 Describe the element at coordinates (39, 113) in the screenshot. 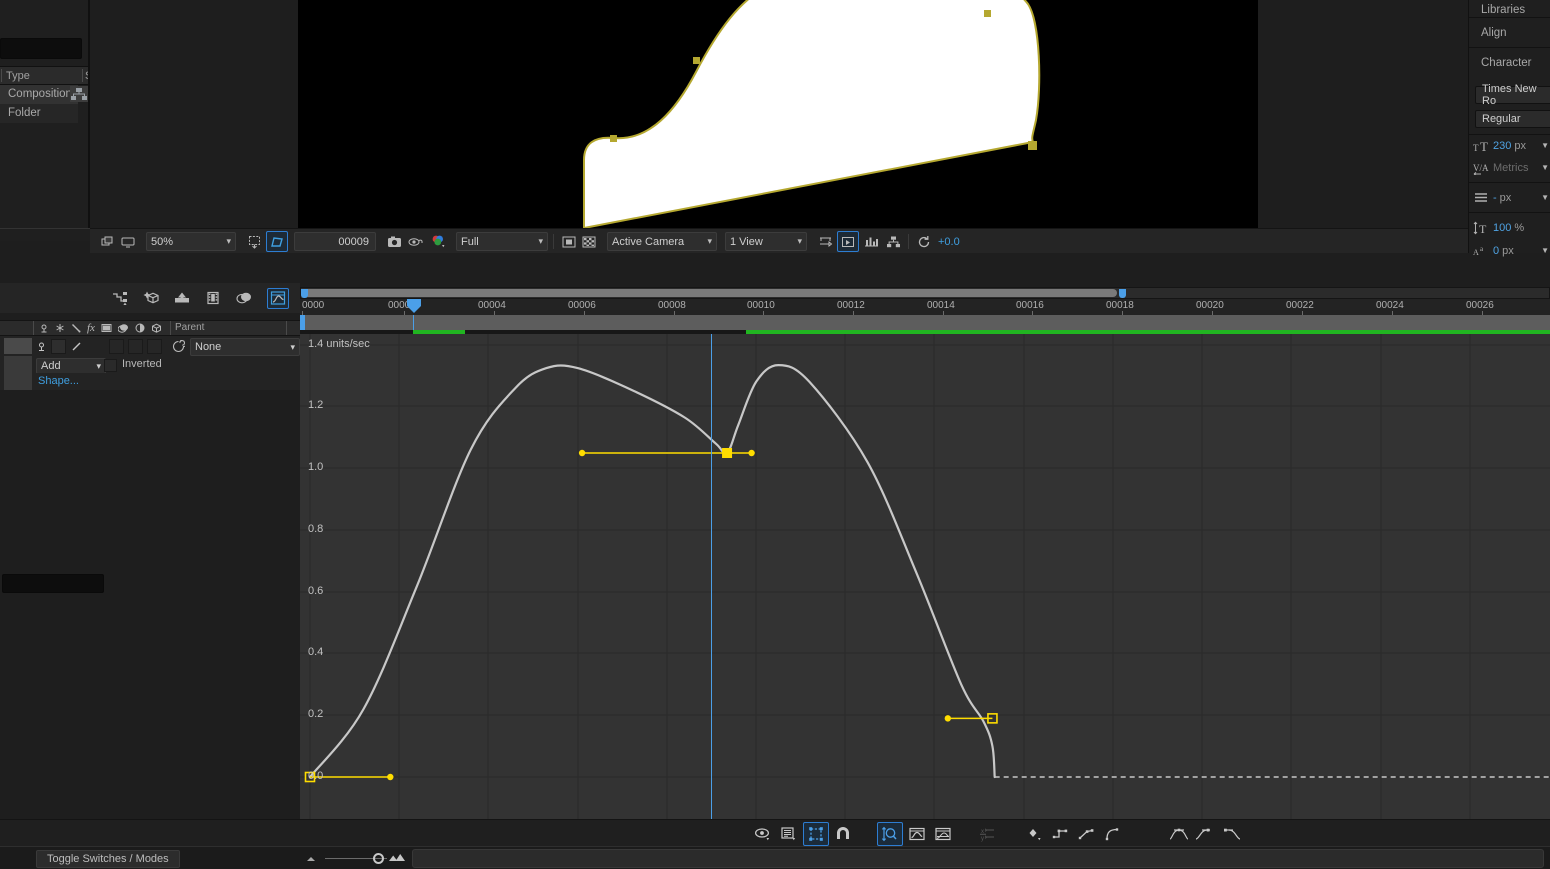

I see `project-row-folder: Folder` at that location.